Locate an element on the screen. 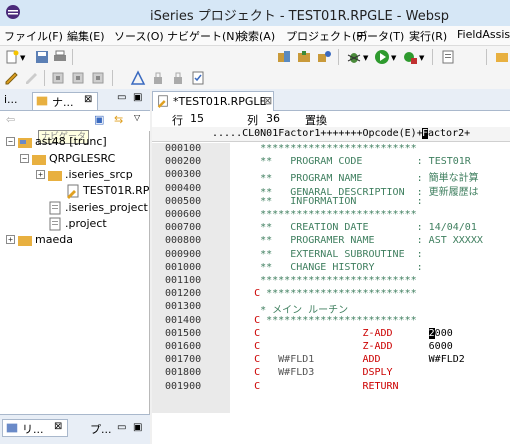 The width and height of the screenshot is (510, 444). triangle-icon is located at coordinates (138, 78).